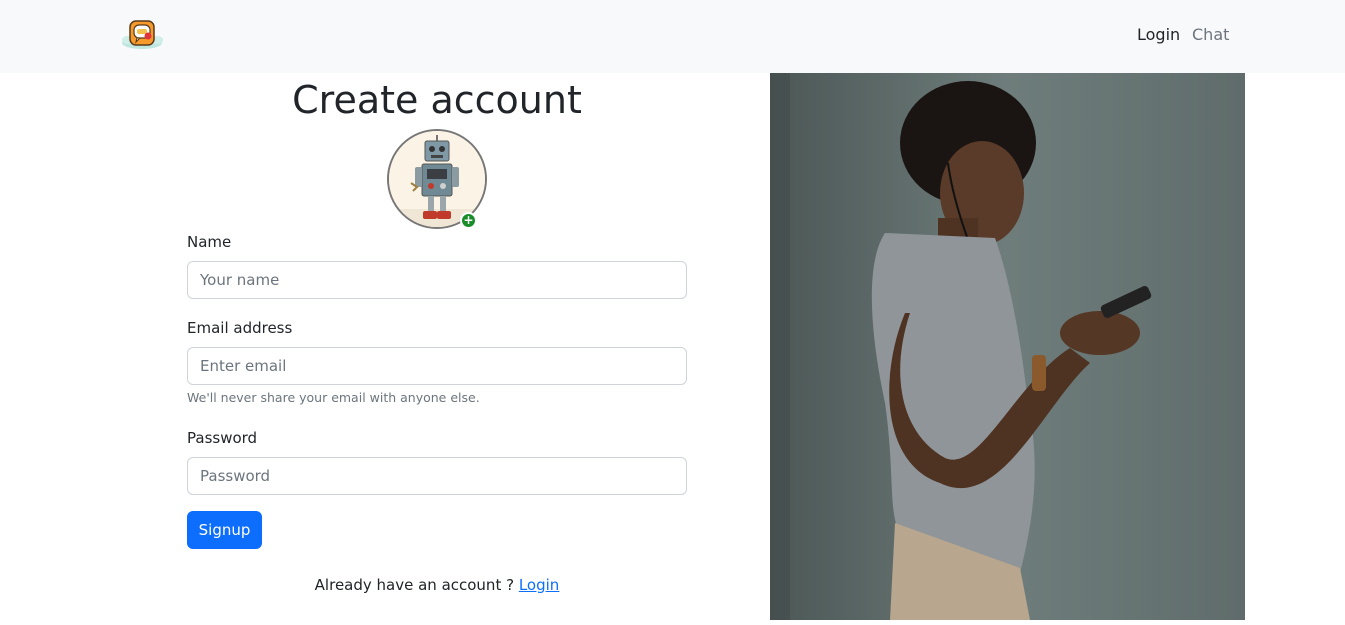 The width and height of the screenshot is (1345, 625). I want to click on name-label: Name, so click(209, 242).